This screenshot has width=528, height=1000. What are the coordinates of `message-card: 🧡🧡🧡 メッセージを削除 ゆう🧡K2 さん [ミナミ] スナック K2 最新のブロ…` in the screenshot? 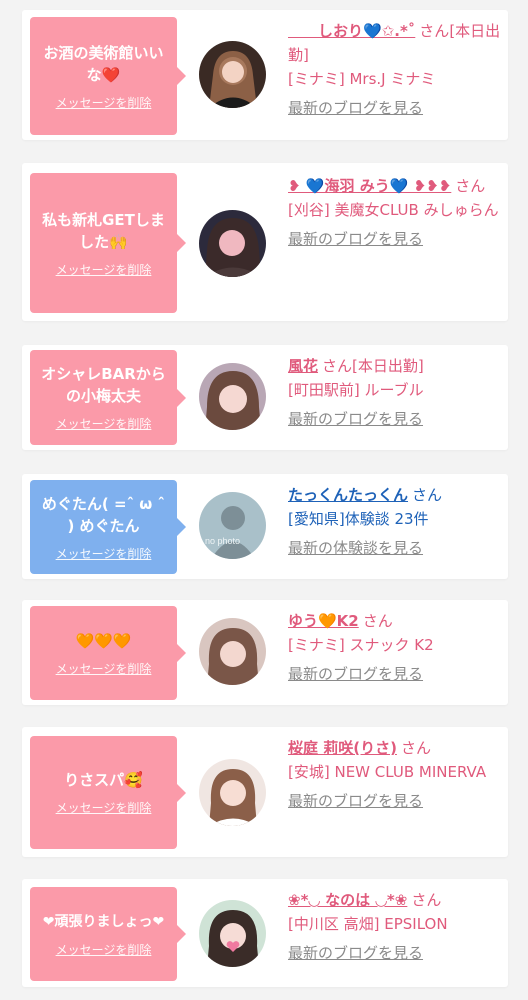 It's located at (265, 652).